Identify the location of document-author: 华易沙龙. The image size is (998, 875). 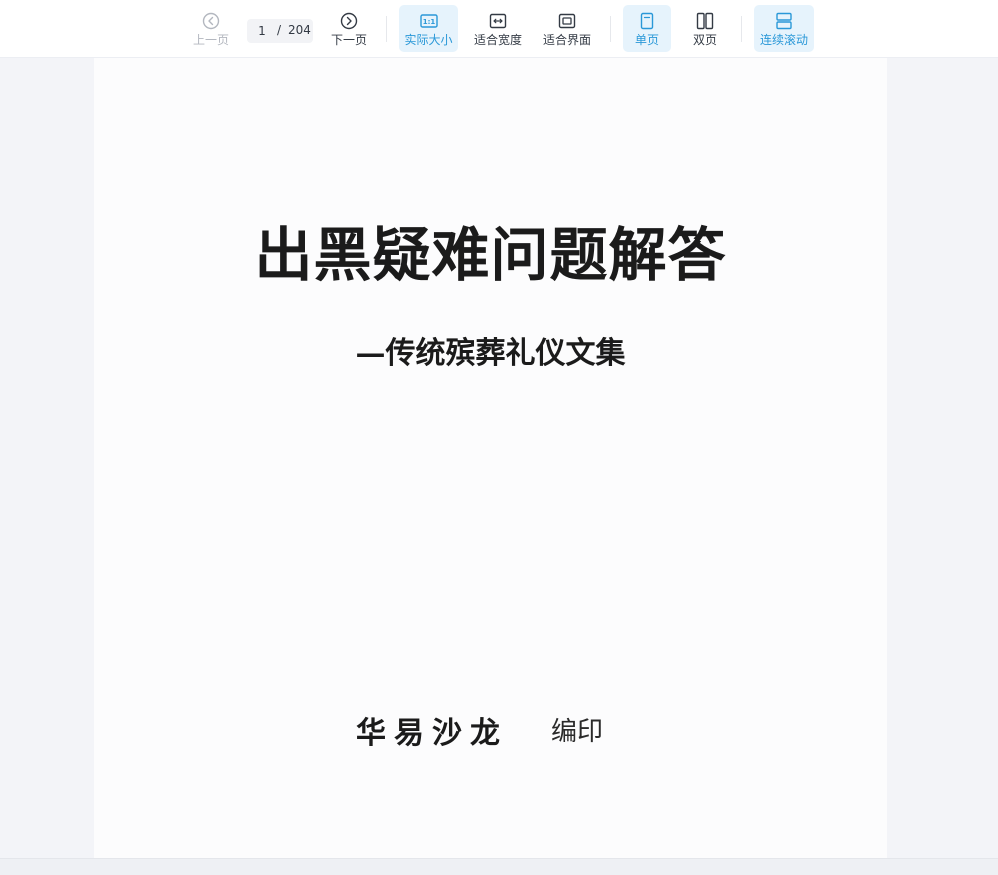
(432, 733).